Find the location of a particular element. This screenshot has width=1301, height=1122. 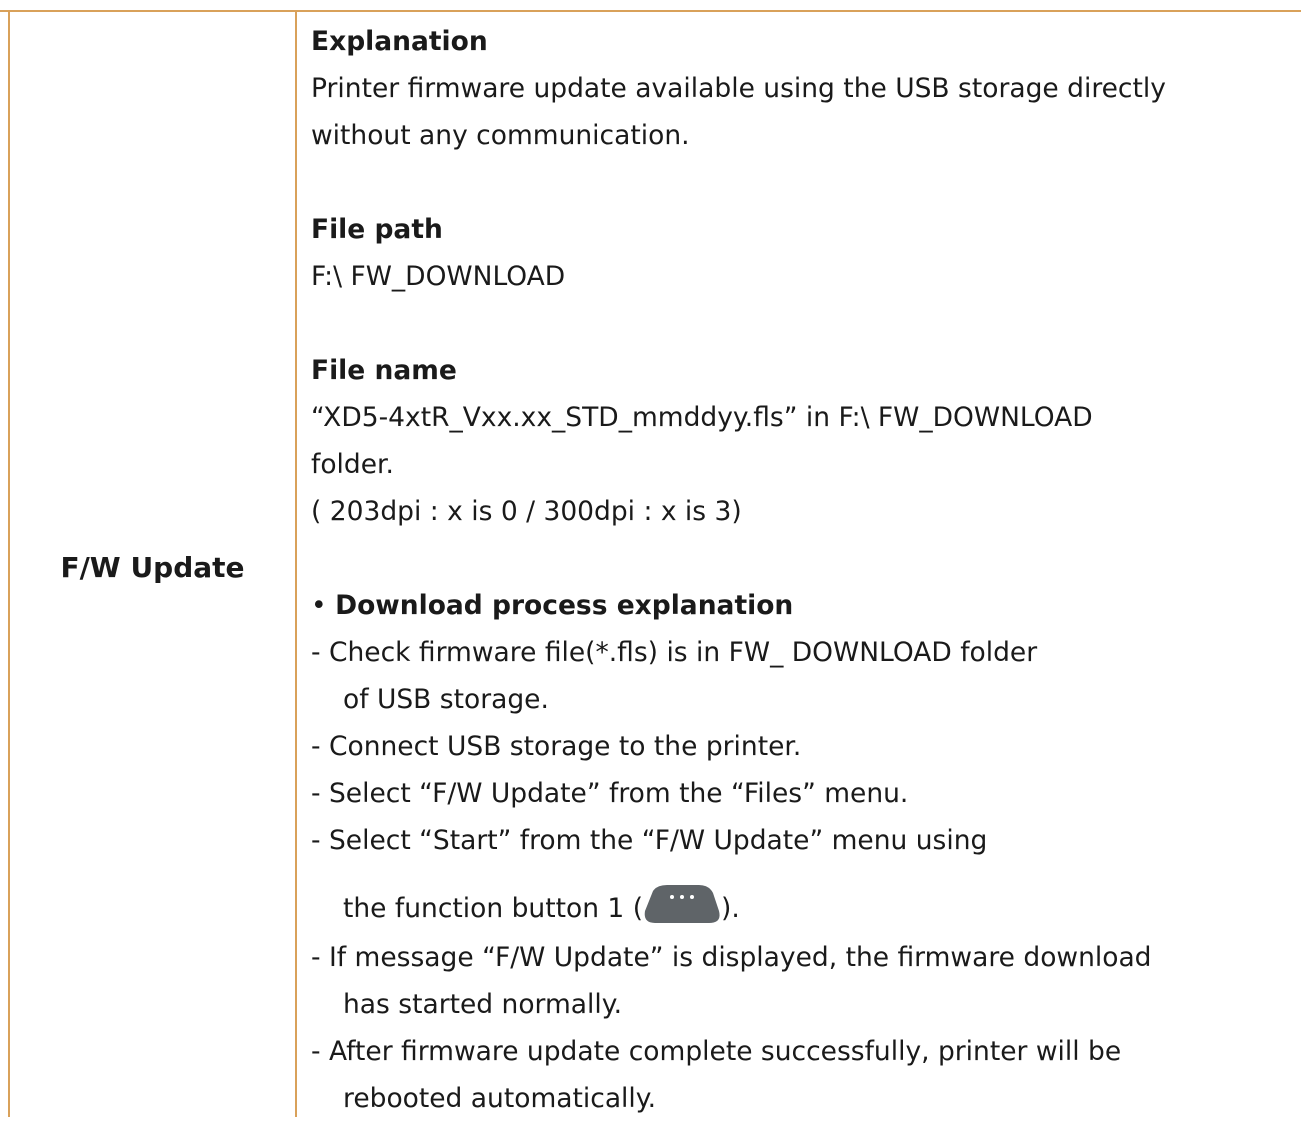

step-4-text-before: the function button 1 ( is located at coordinates (493, 908).